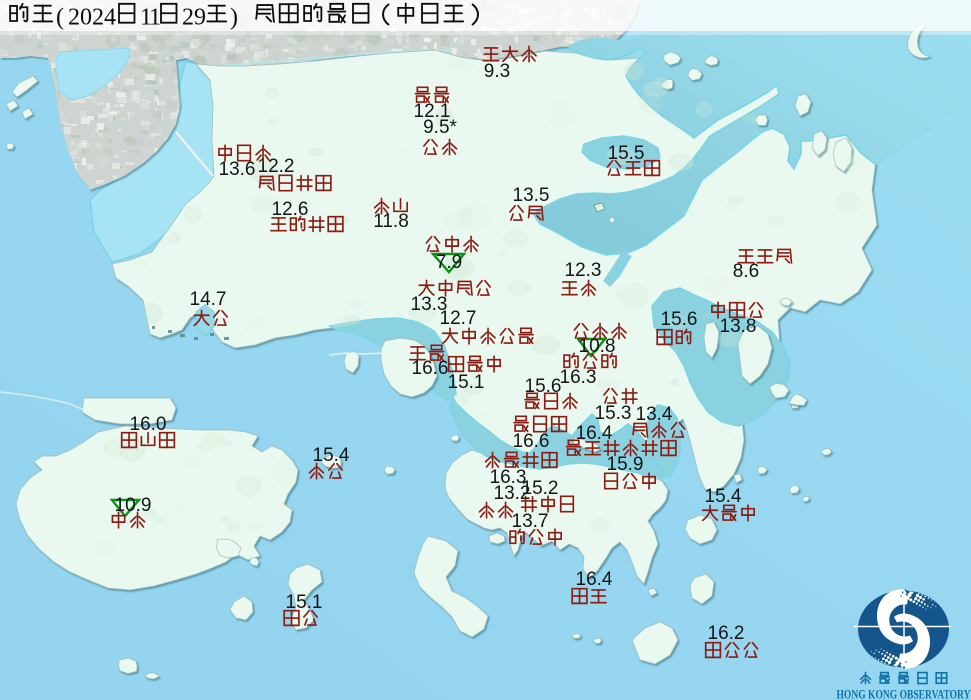 This screenshot has width=971, height=700. What do you see at coordinates (133, 505) in the screenshot?
I see `svg-text: 10.9` at bounding box center [133, 505].